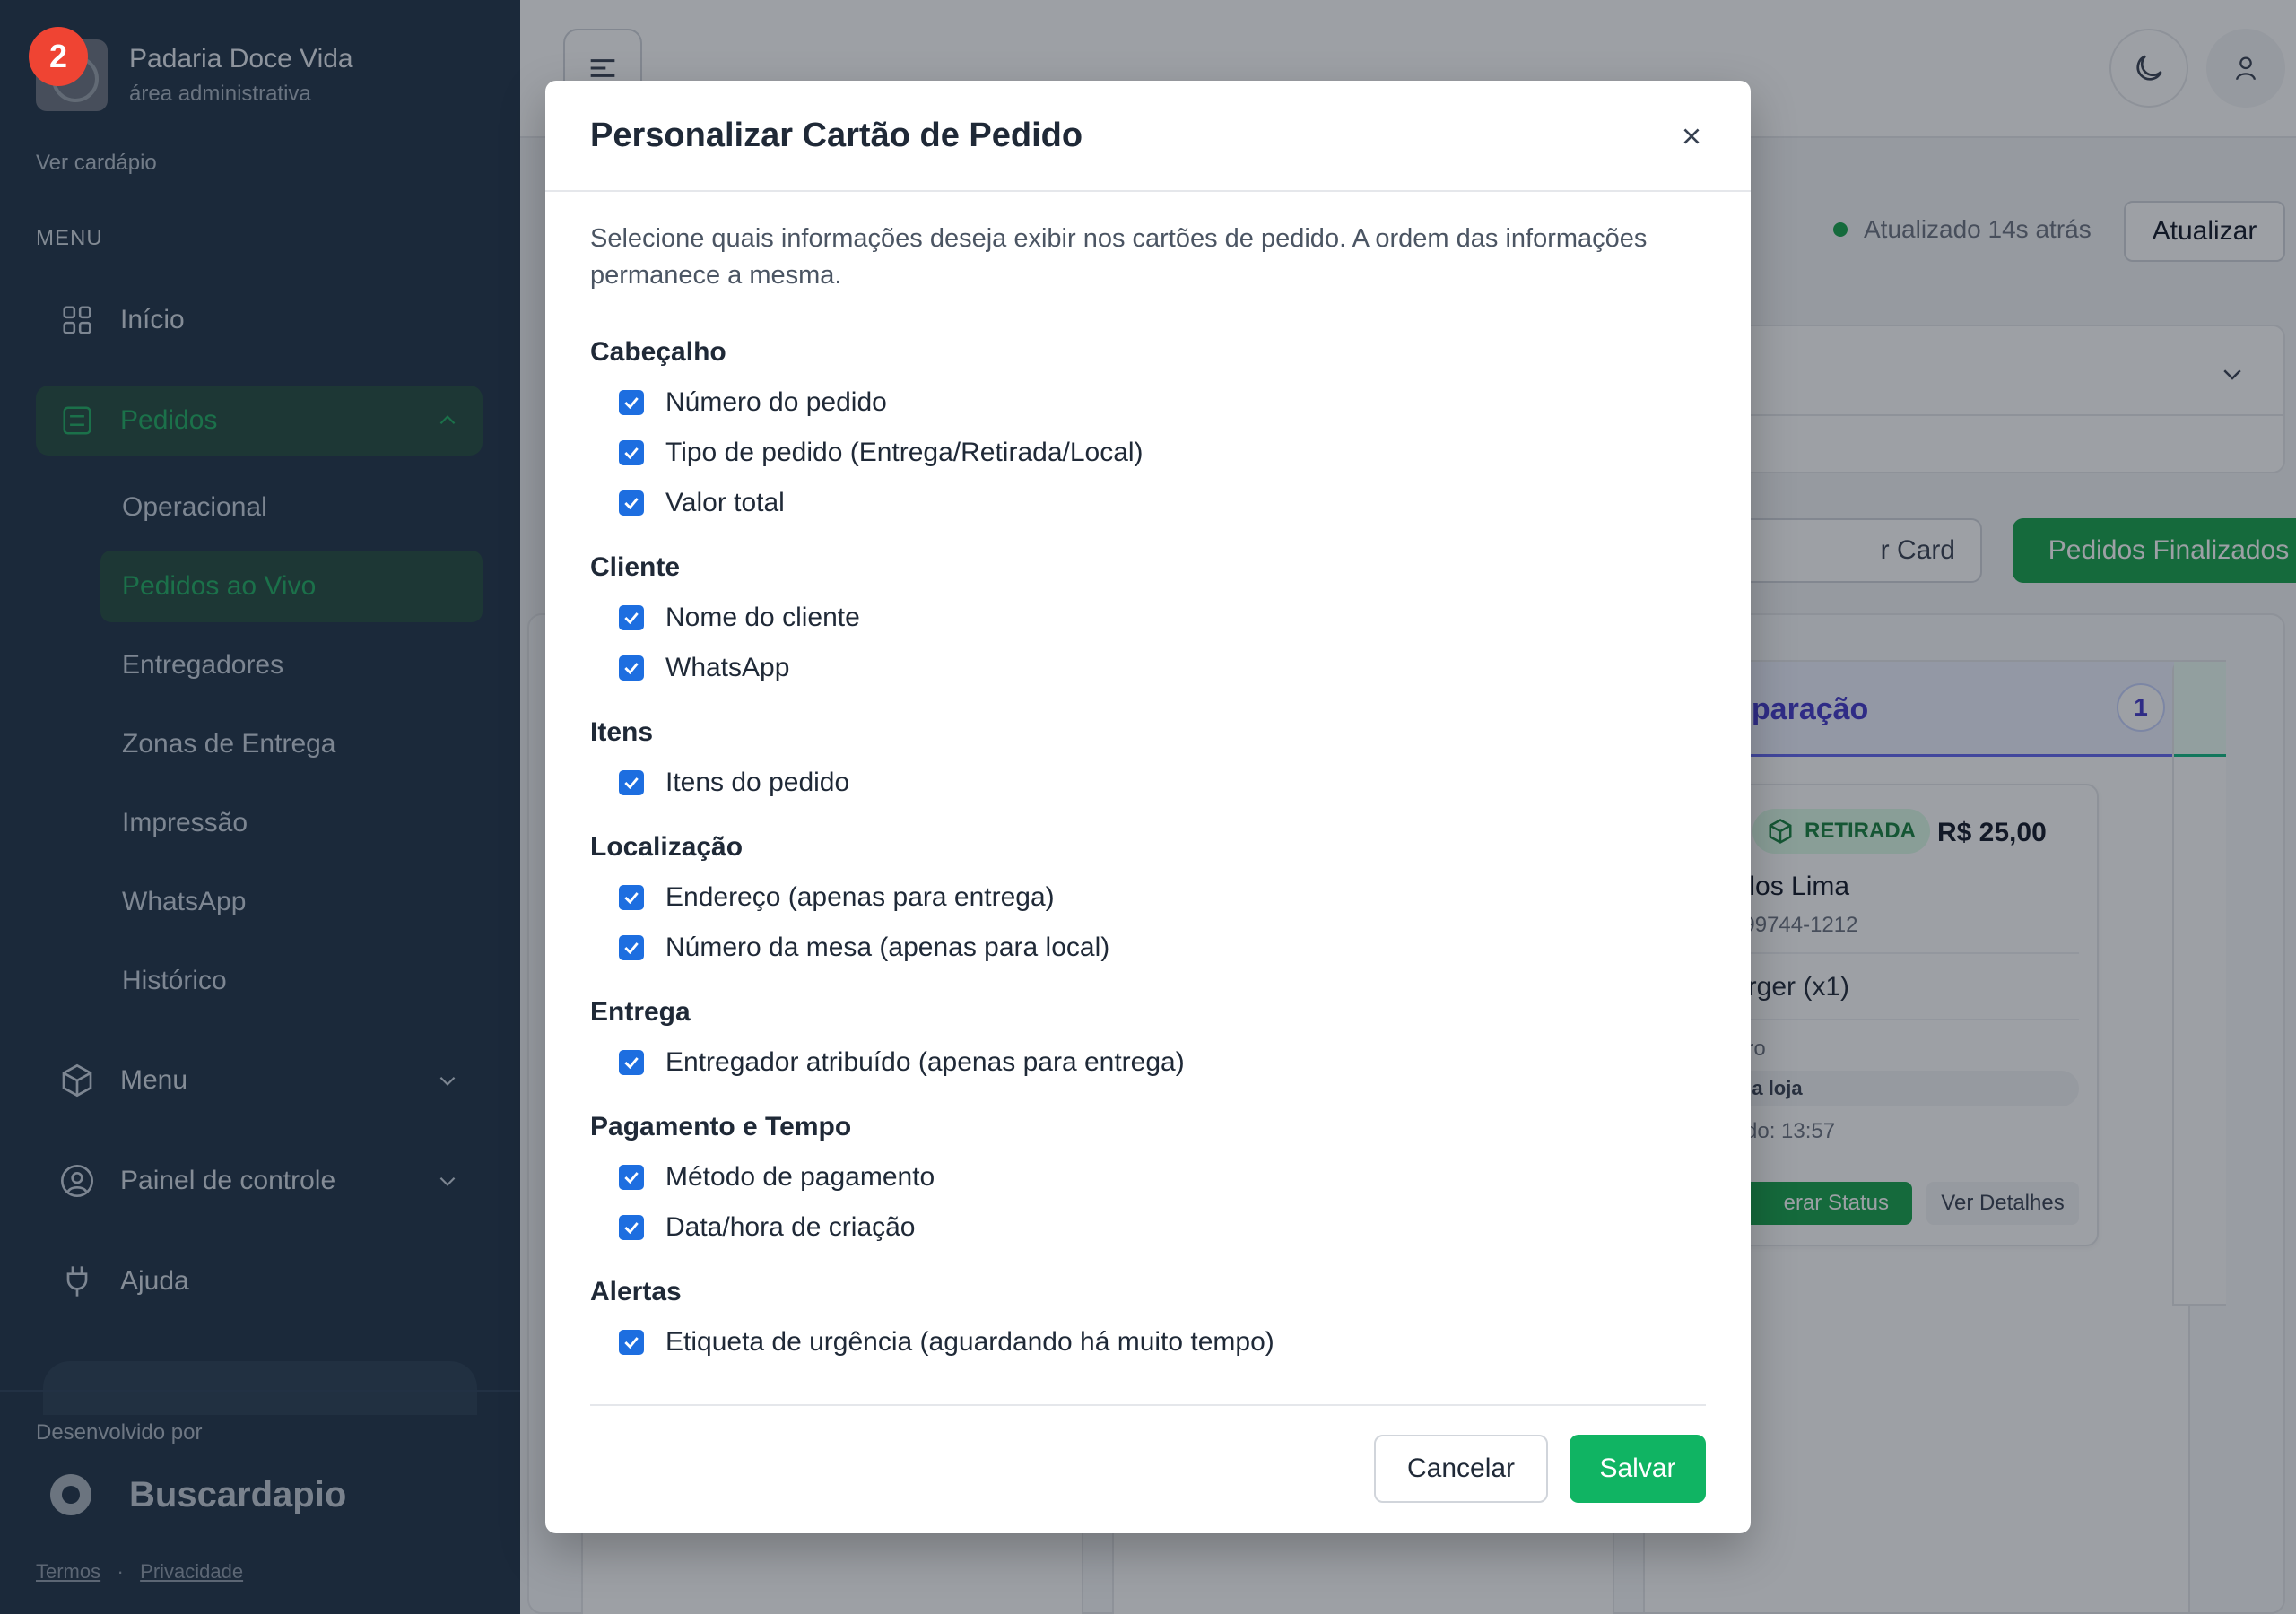  Describe the element at coordinates (636, 1291) in the screenshot. I see `section-alertas: Alertas` at that location.